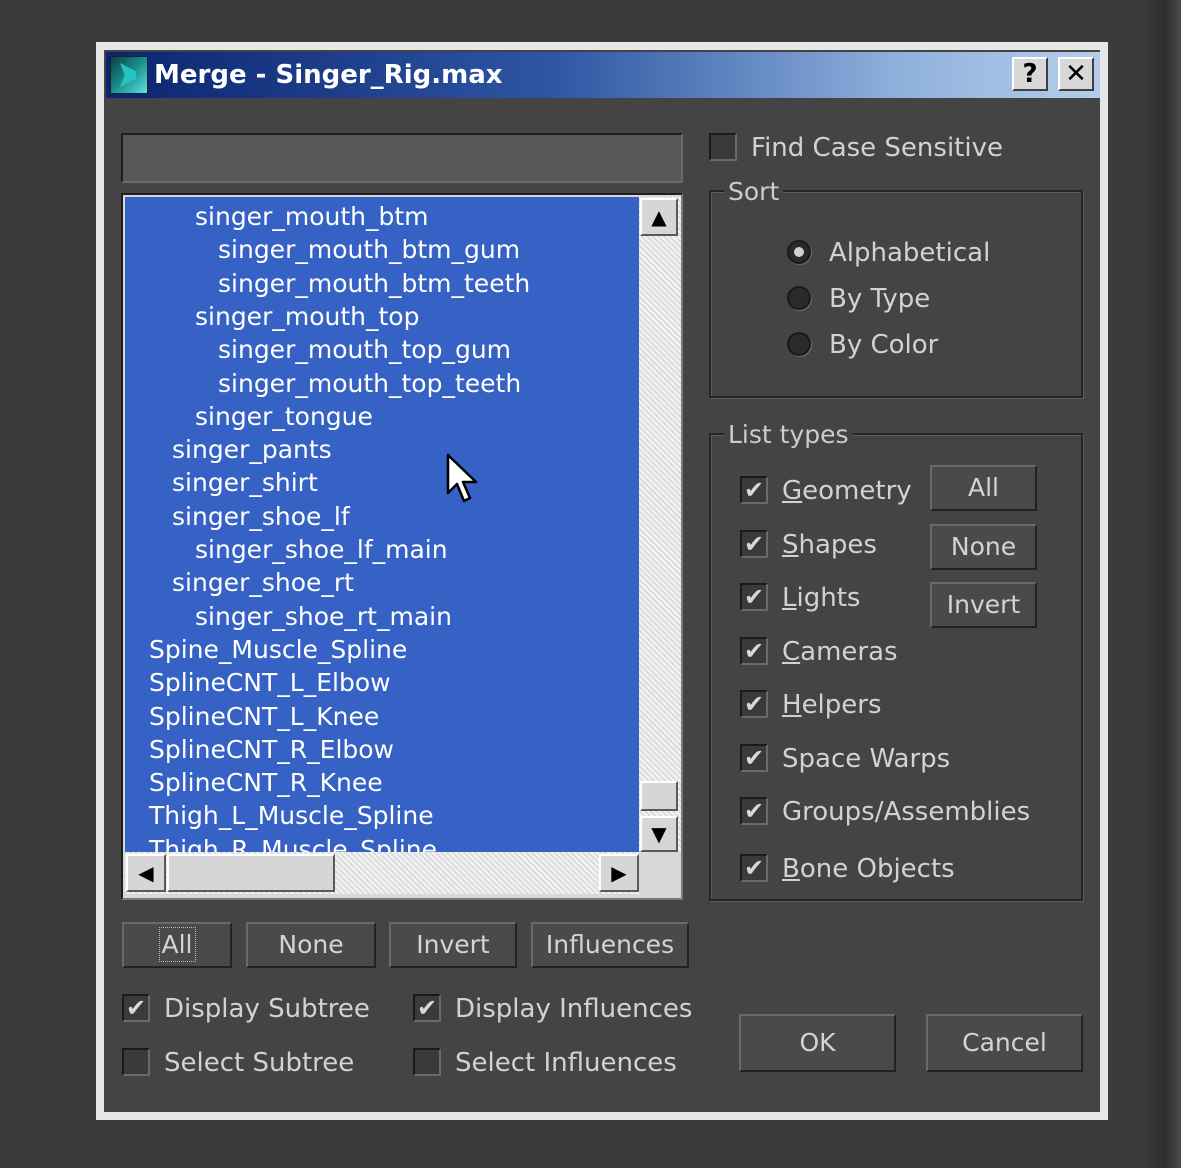  What do you see at coordinates (1160, 584) in the screenshot?
I see `background-panel` at bounding box center [1160, 584].